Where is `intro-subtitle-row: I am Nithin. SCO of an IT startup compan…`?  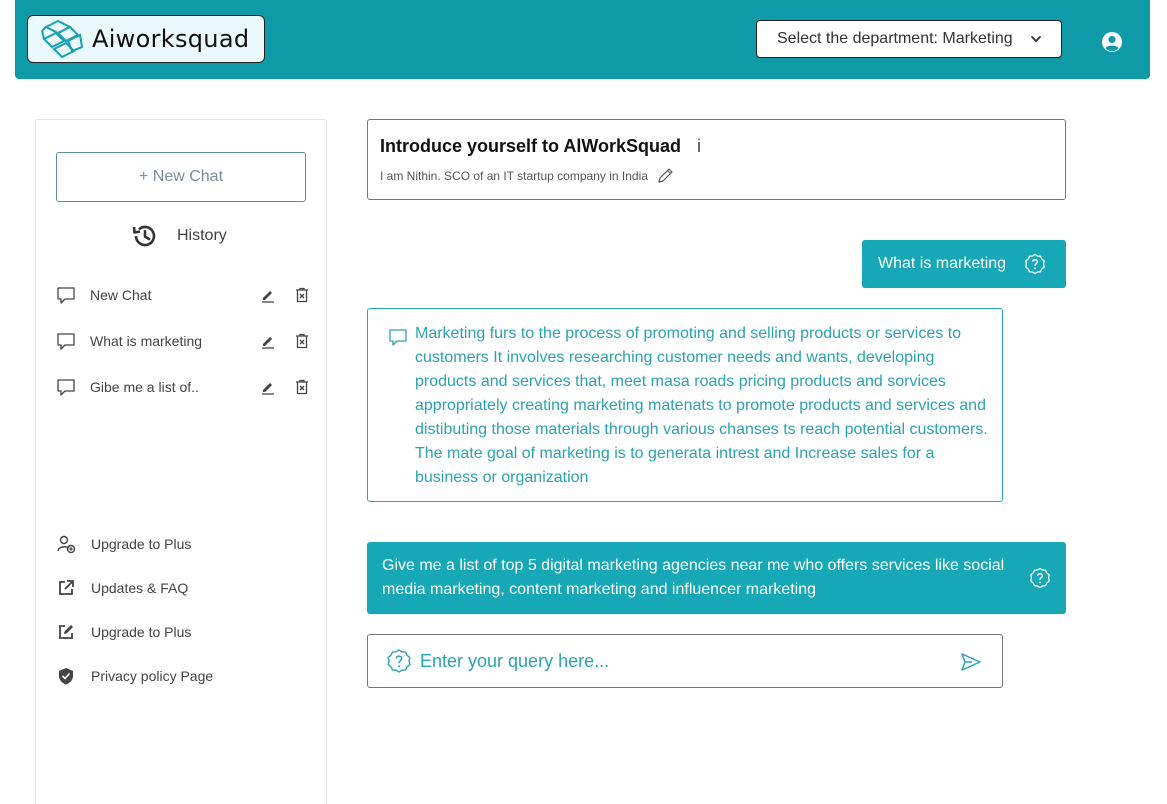
intro-subtitle-row: I am Nithin. SCO of an IT startup compan… is located at coordinates (716, 176).